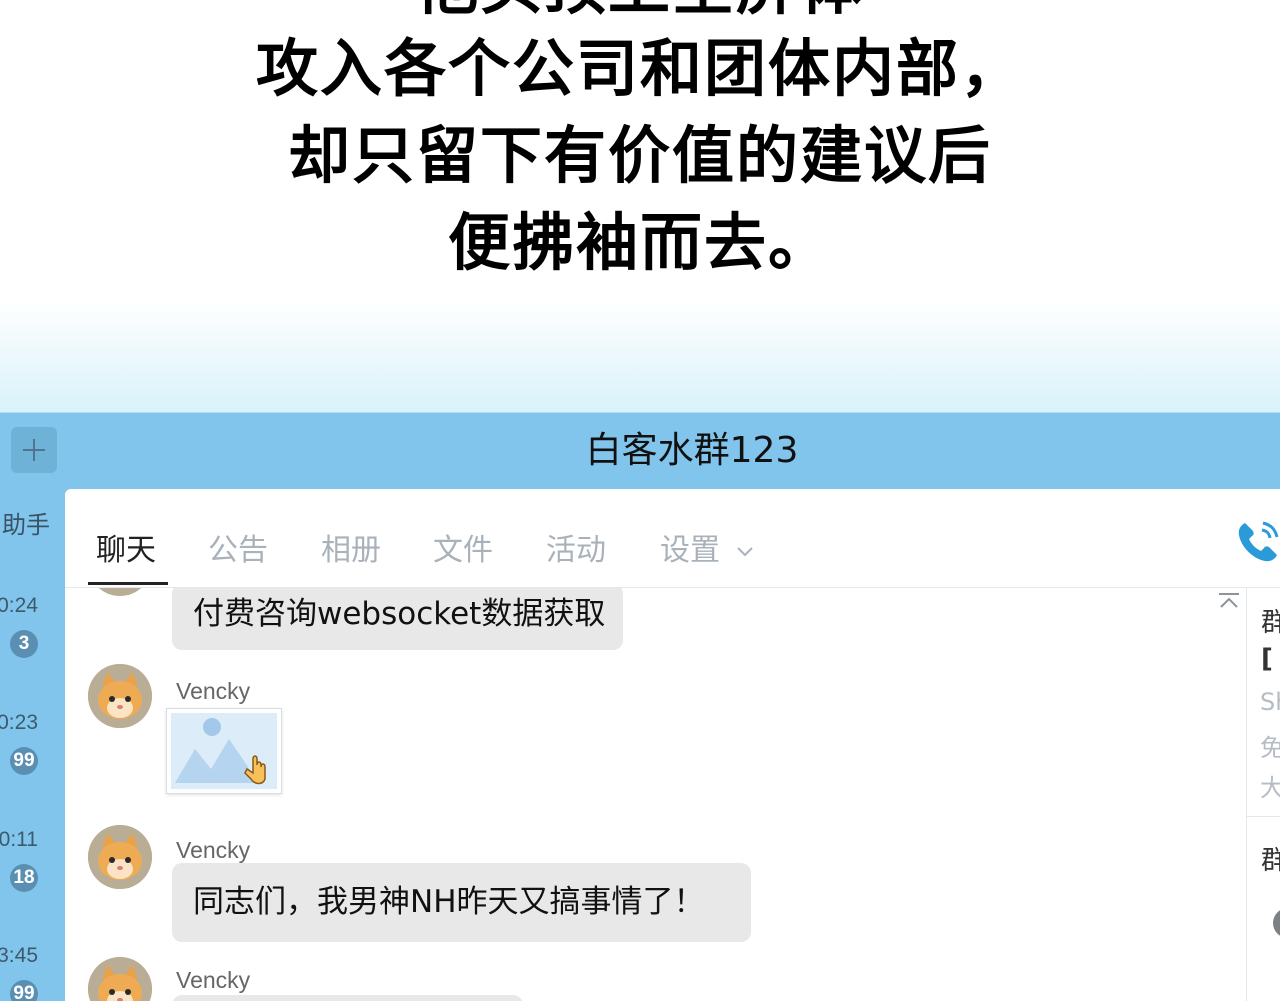  I want to click on side-panel-text: 免, so click(1270, 745).